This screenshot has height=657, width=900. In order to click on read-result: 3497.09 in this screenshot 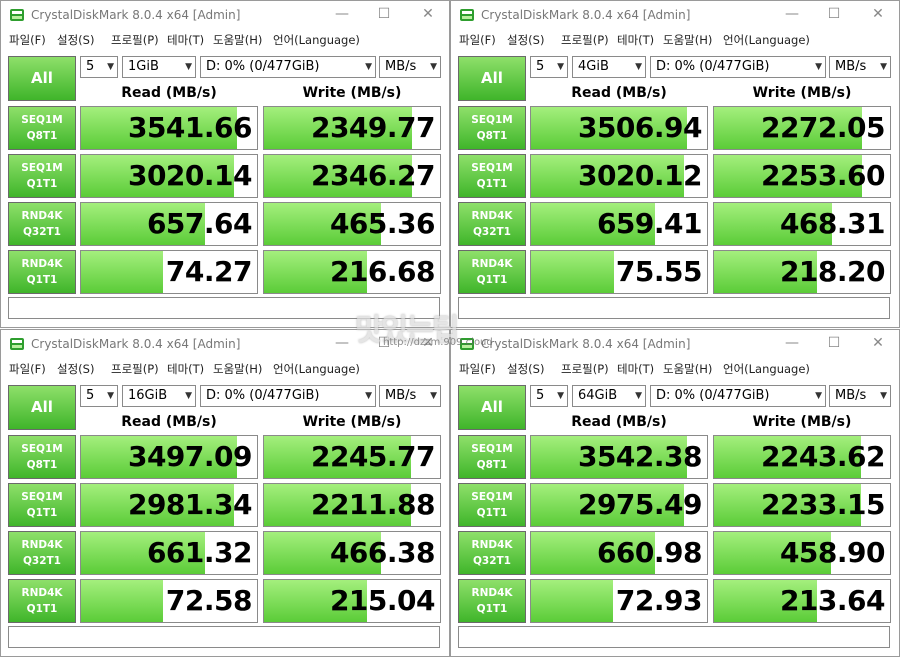, I will do `click(169, 457)`.